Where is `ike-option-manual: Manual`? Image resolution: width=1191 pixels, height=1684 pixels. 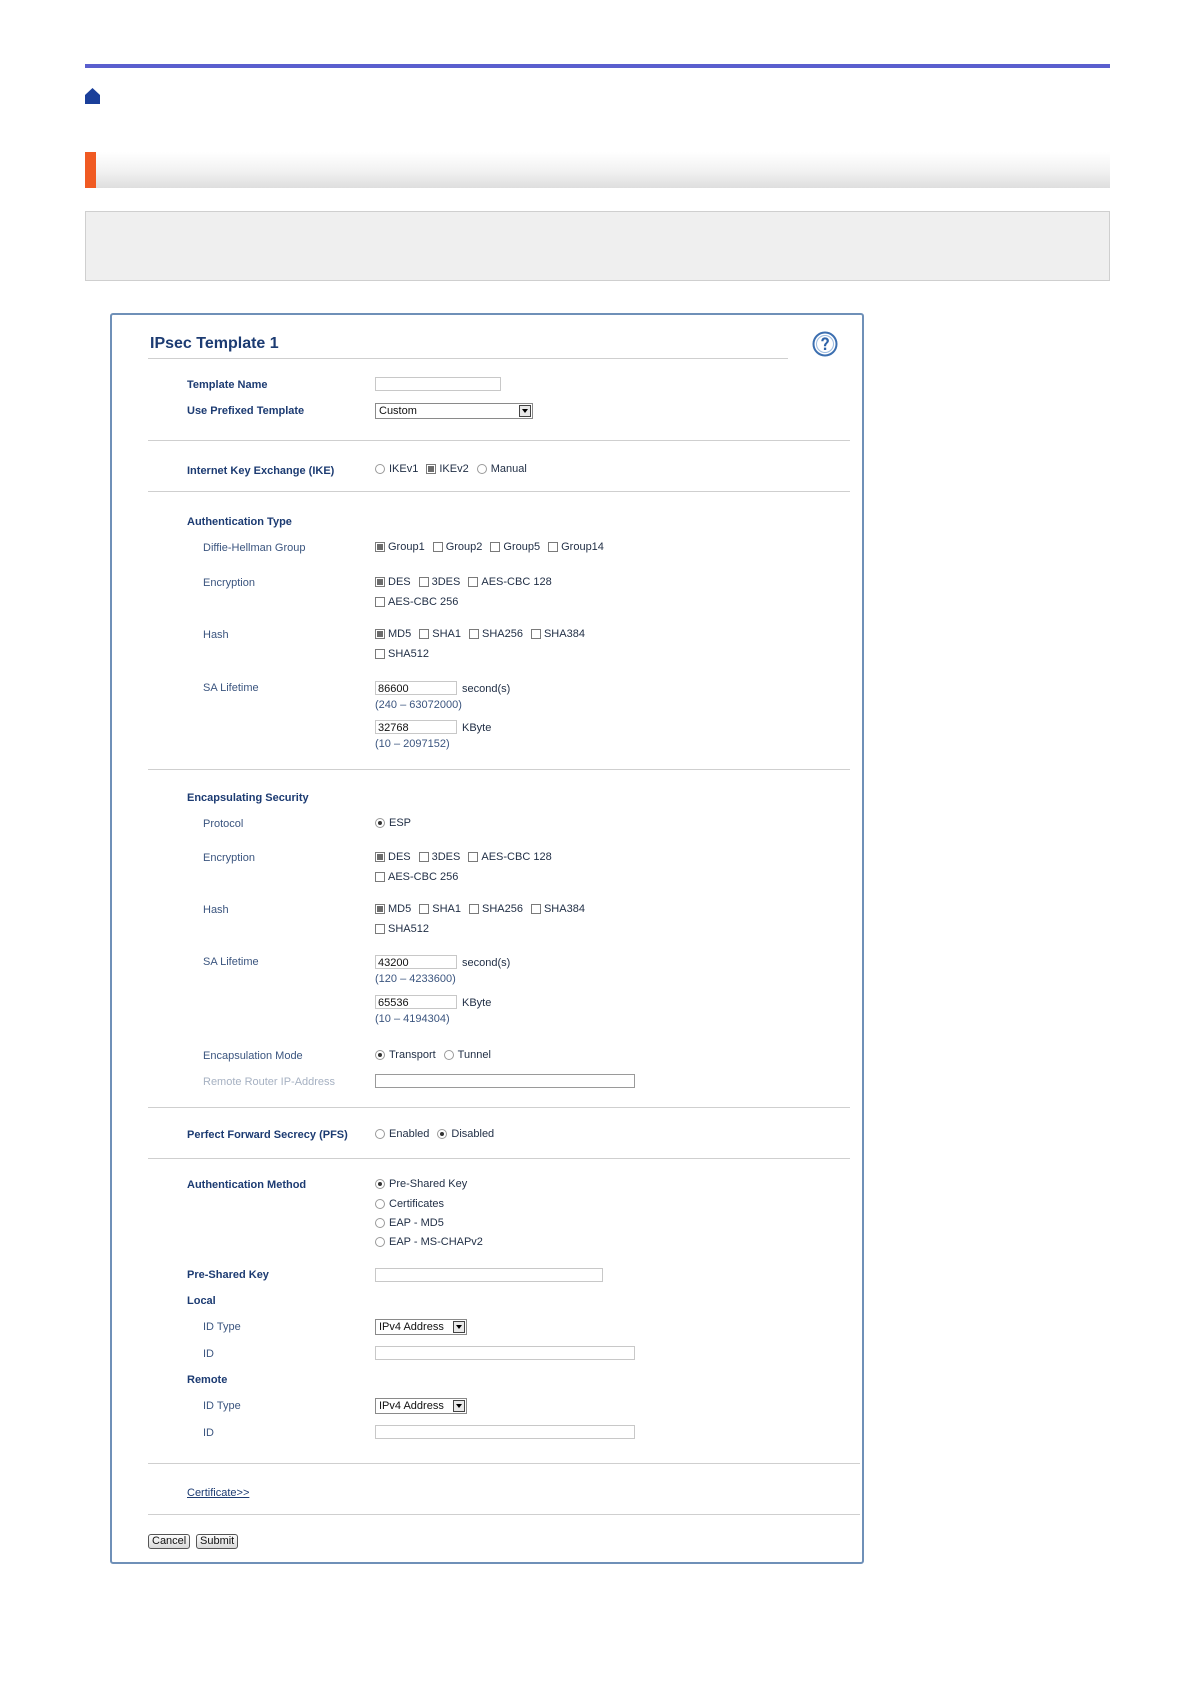
ike-option-manual: Manual is located at coordinates (501, 469).